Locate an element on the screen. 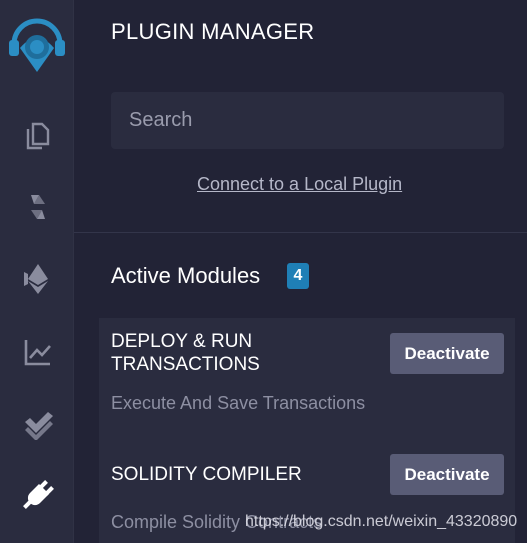 The width and height of the screenshot is (527, 543). icon-sidebar is located at coordinates (37, 271).